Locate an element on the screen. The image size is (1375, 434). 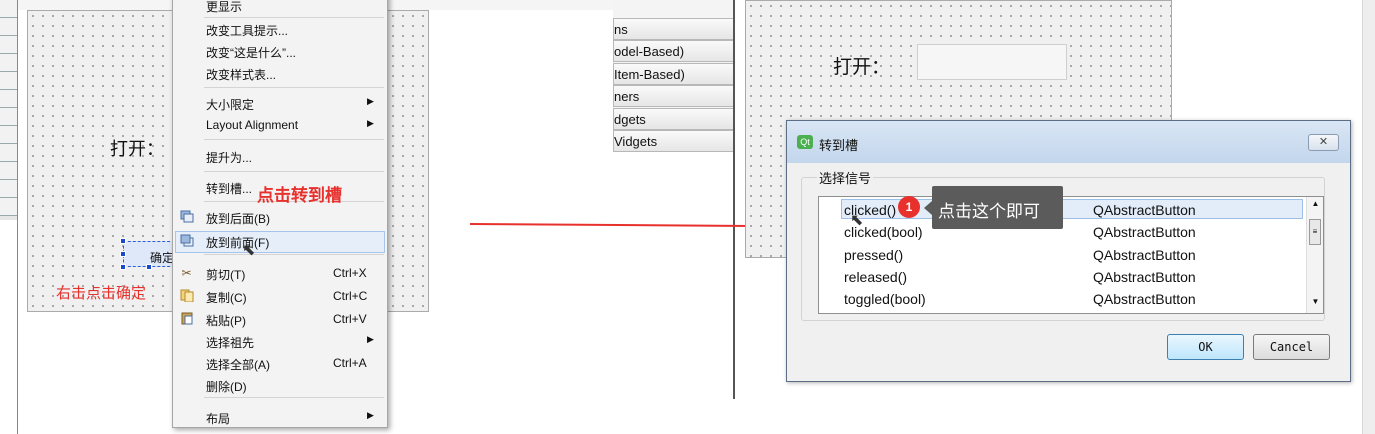
qt-designer-icon: Qt is located at coordinates (805, 142).